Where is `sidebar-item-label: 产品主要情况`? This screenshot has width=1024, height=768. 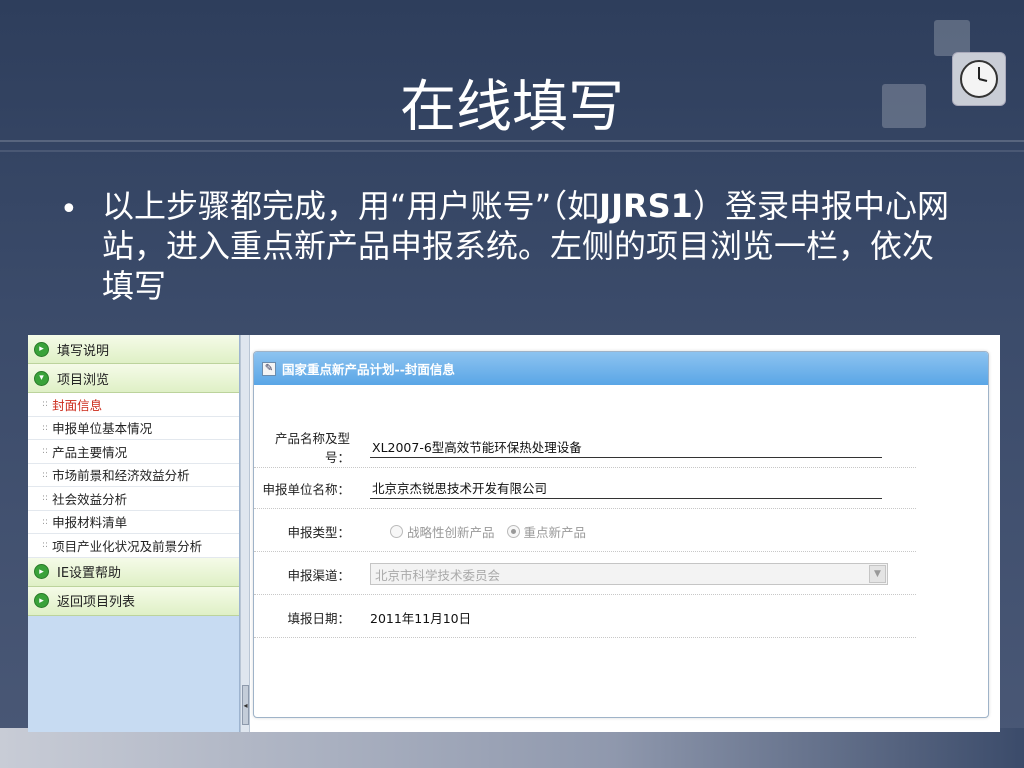
sidebar-item-label: 产品主要情况 is located at coordinates (90, 452).